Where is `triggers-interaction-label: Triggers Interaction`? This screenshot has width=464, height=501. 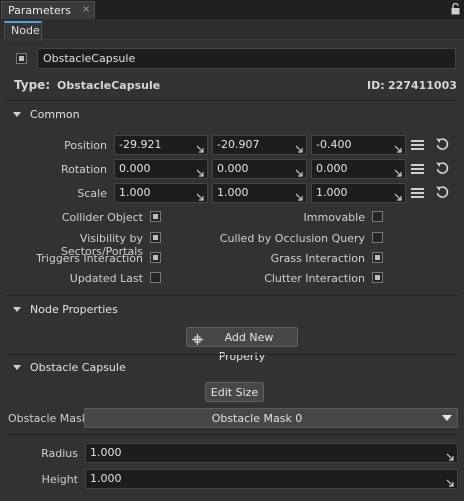
triggers-interaction-label: Triggers Interaction is located at coordinates (89, 258).